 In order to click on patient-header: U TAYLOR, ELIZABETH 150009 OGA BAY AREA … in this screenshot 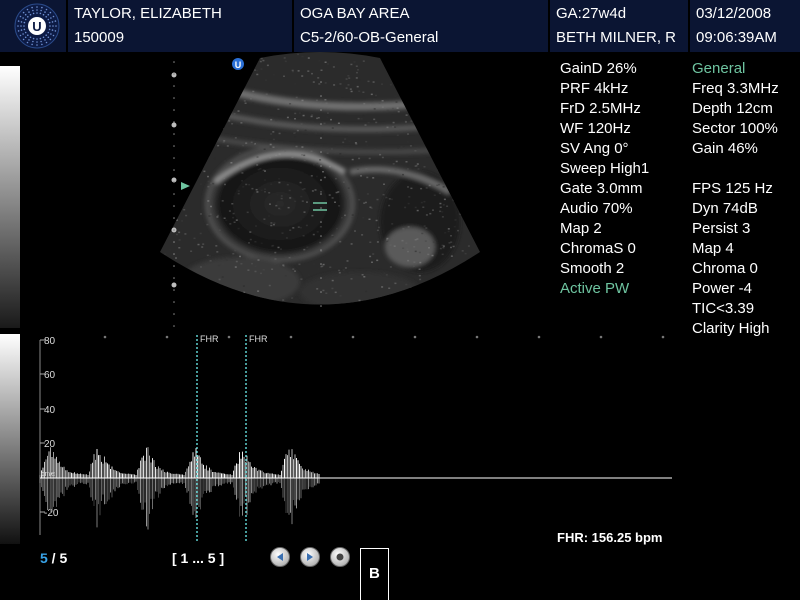, I will do `click(400, 26)`.